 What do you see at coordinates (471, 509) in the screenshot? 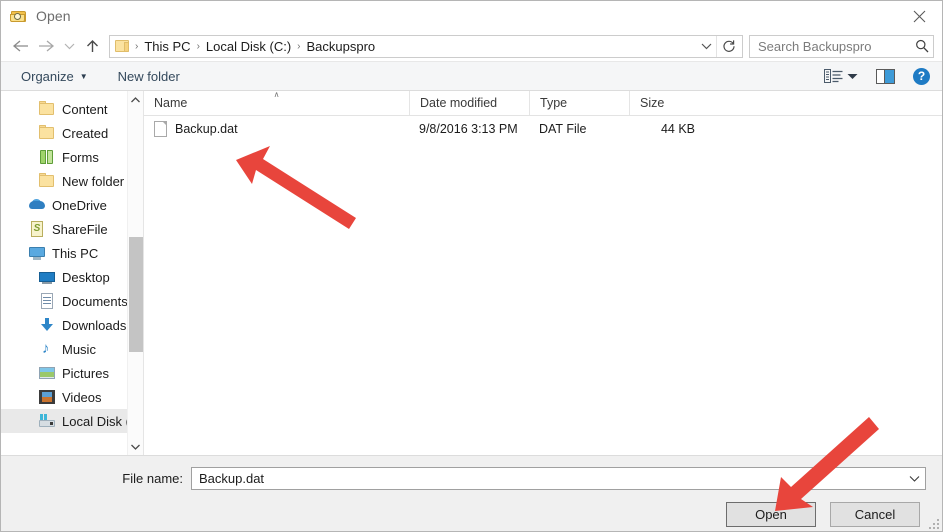
I see `button-row: Open Cancel` at bounding box center [471, 509].